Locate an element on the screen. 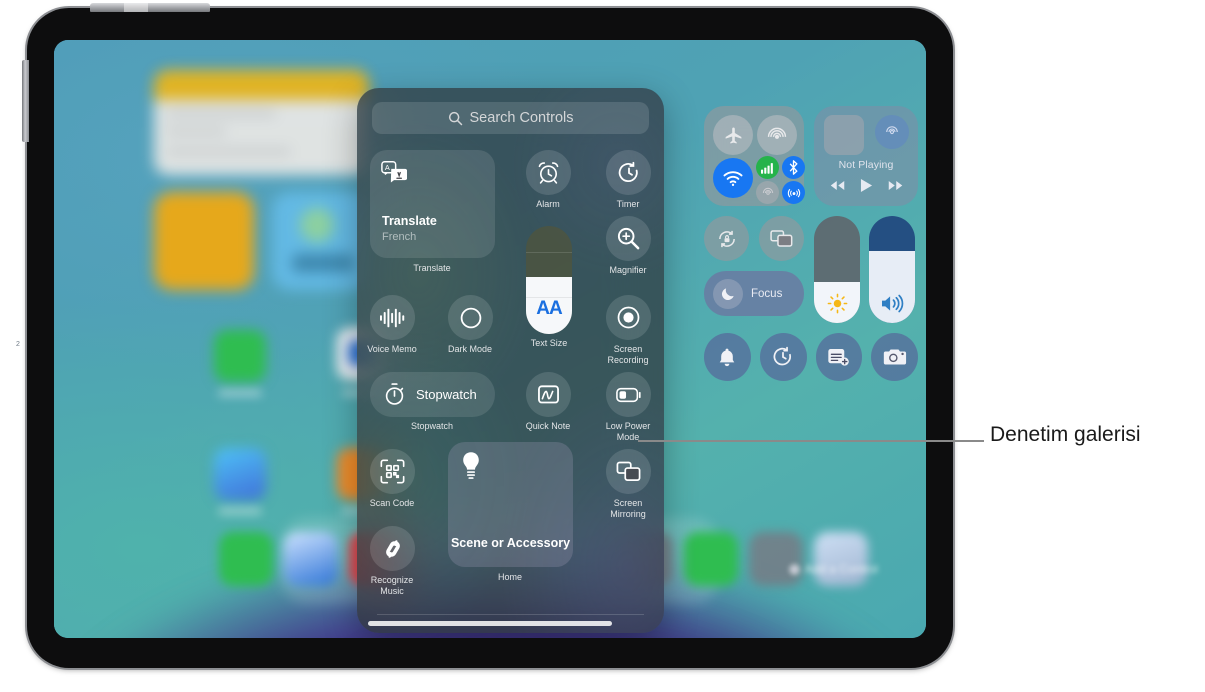 The height and width of the screenshot is (692, 1205). home-indicator is located at coordinates (490, 623).